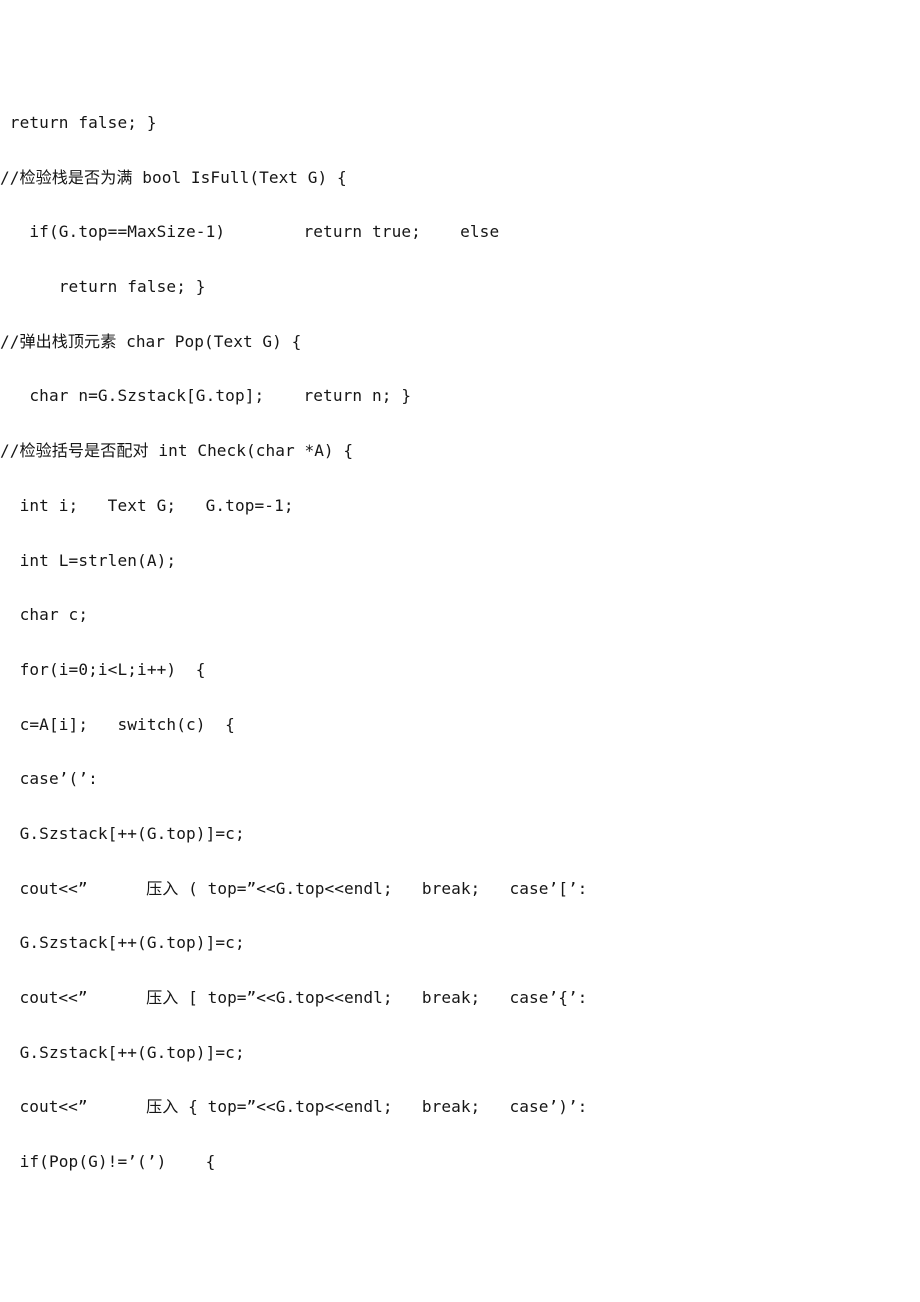 This screenshot has width=920, height=1302. I want to click on code-line: if(G.top==MaxSize-1) return true; else, so click(250, 232).